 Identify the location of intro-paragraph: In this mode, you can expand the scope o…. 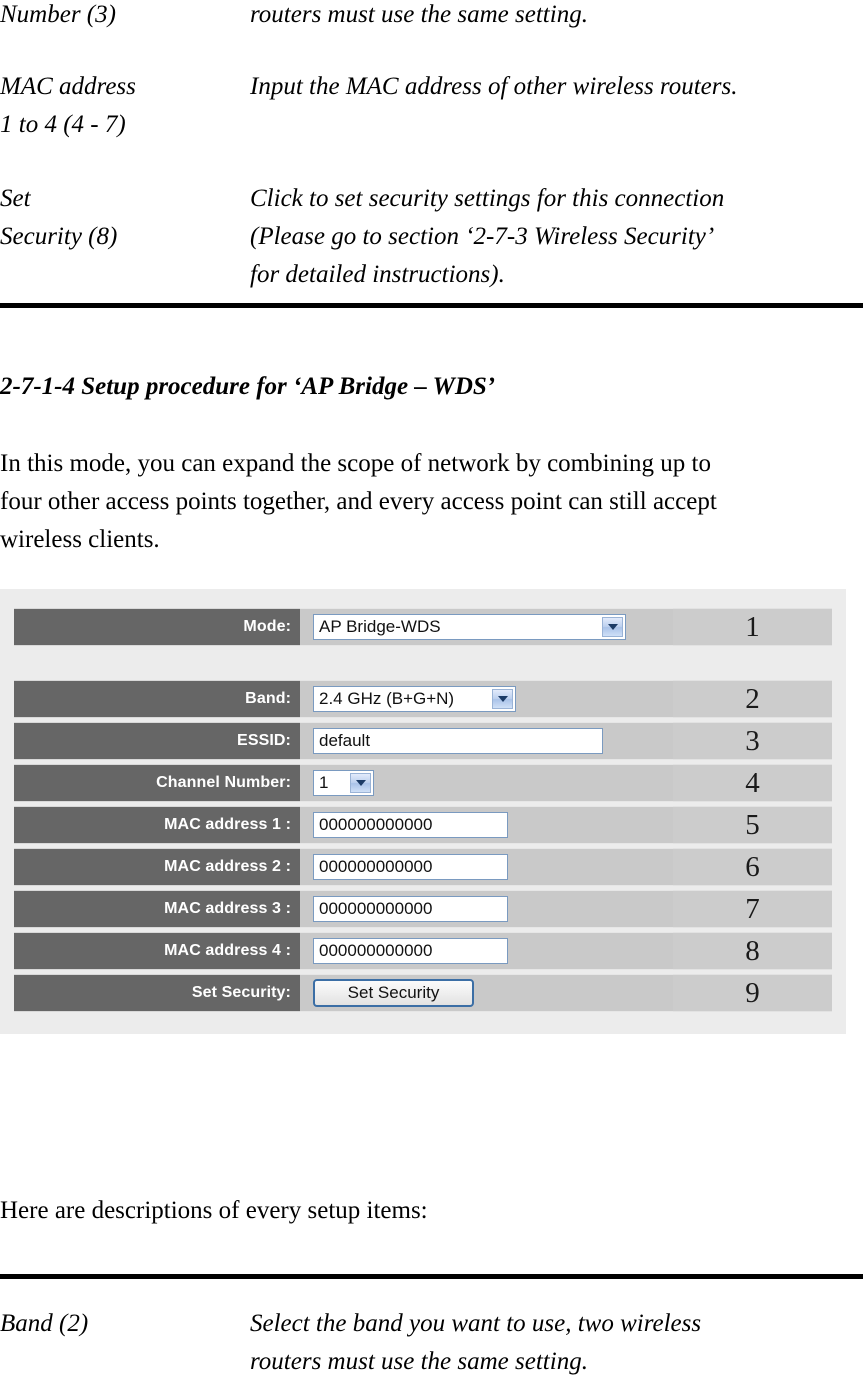
(431, 502).